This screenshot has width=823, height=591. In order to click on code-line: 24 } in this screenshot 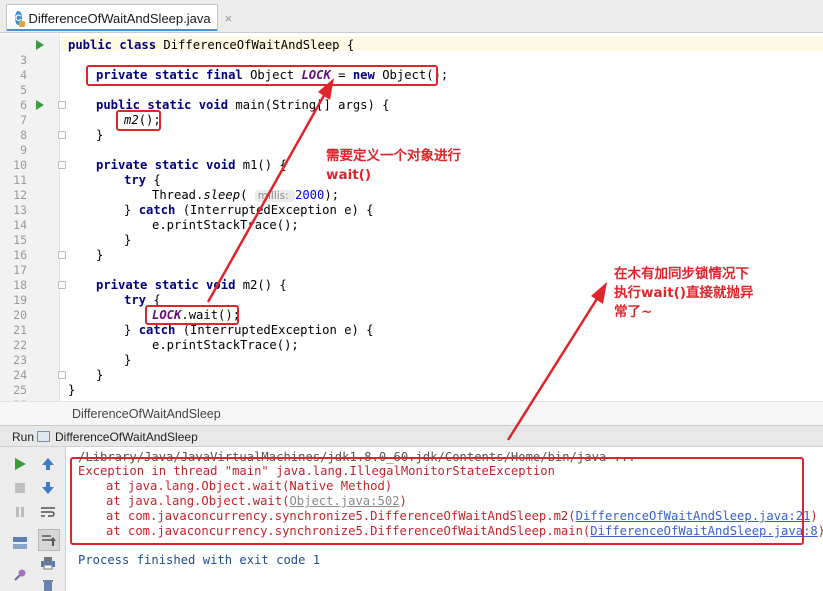, I will do `click(411, 367)`.